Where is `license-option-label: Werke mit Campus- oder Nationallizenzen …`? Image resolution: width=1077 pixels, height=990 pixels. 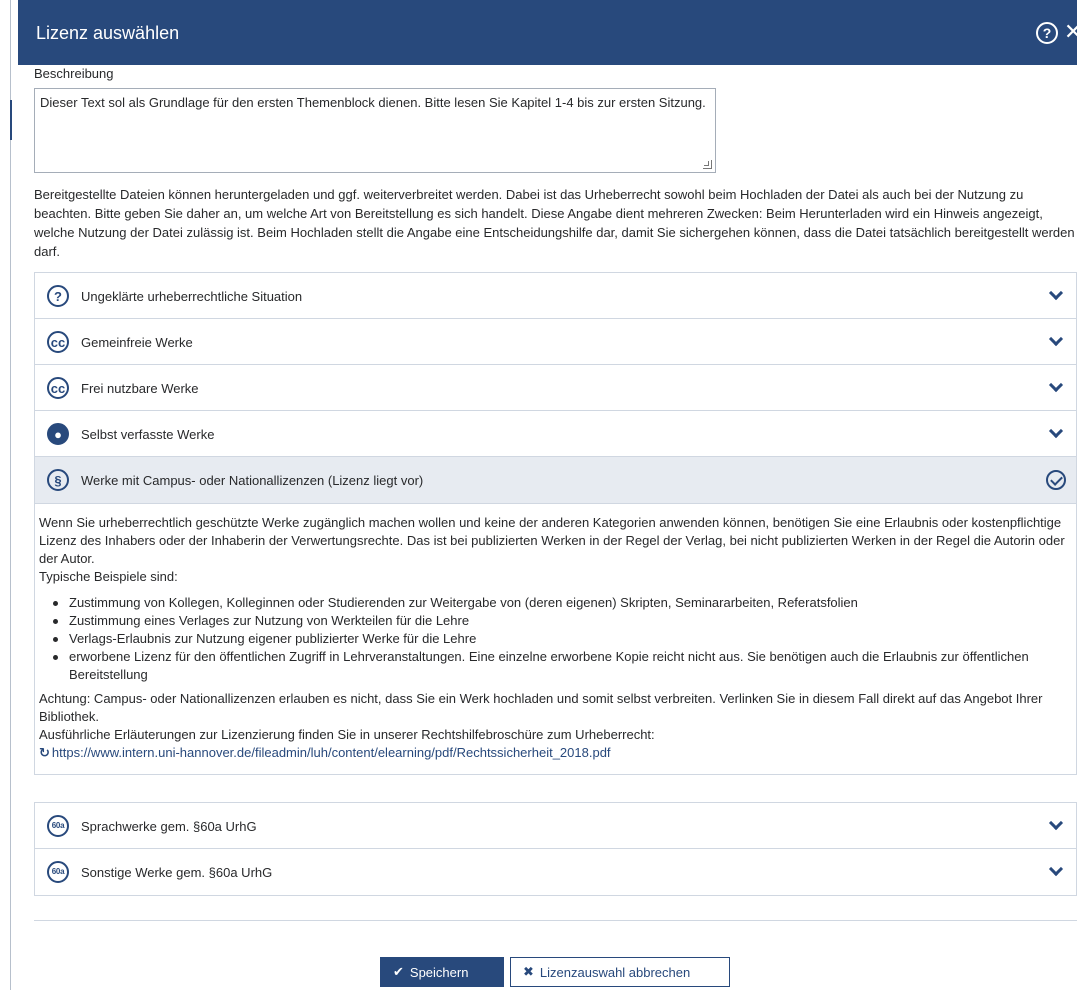 license-option-label: Werke mit Campus- oder Nationallizenzen … is located at coordinates (252, 480).